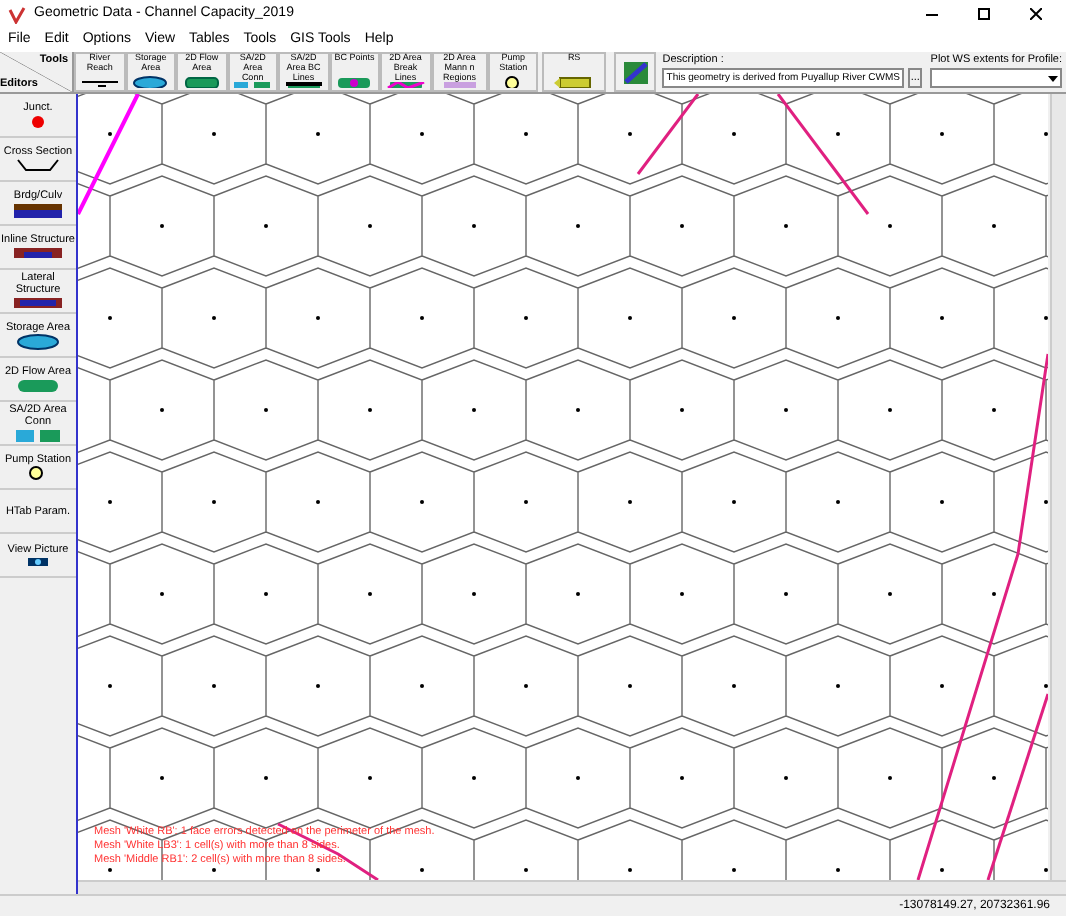 The width and height of the screenshot is (1066, 916). Describe the element at coordinates (932, 14) in the screenshot. I see `minimize-icon` at that location.